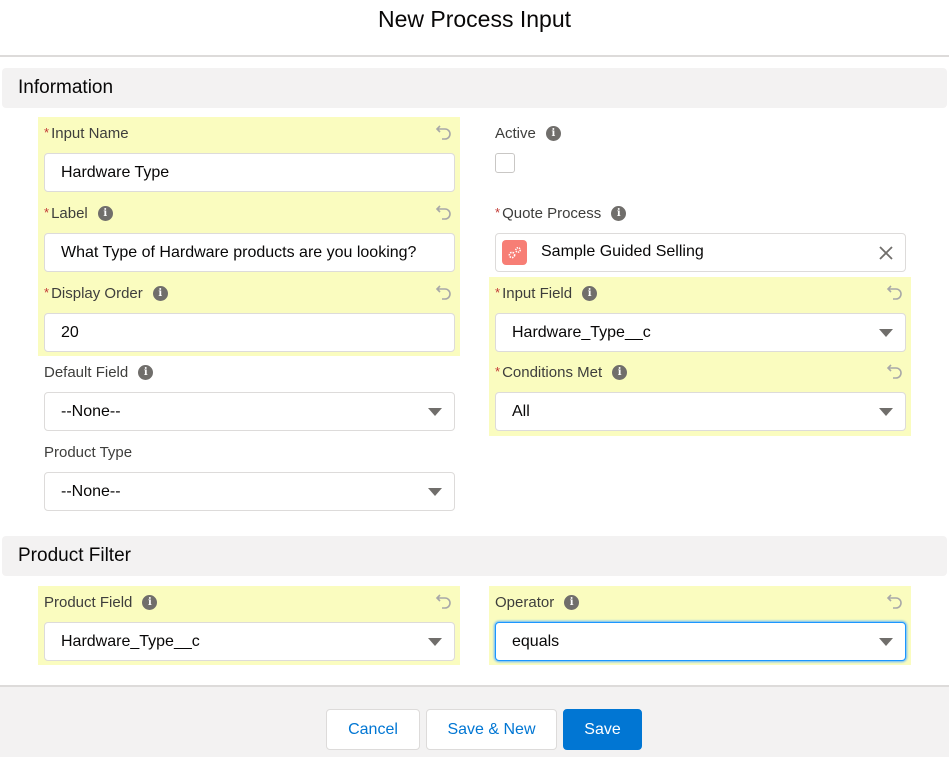 This screenshot has height=757, width=949. Describe the element at coordinates (886, 253) in the screenshot. I see `close-icon` at that location.